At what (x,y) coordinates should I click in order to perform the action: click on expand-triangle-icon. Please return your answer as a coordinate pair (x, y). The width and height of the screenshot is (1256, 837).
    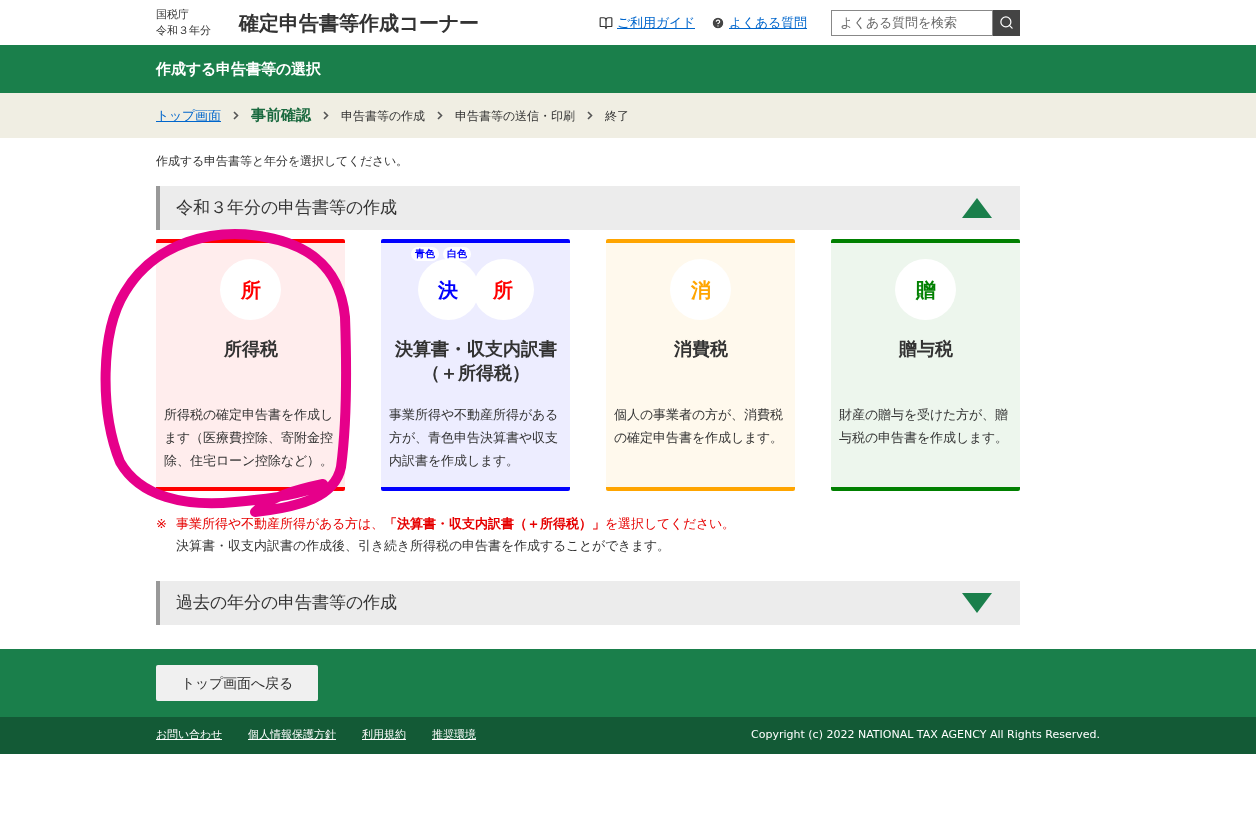
    Looking at the image, I should click on (977, 603).